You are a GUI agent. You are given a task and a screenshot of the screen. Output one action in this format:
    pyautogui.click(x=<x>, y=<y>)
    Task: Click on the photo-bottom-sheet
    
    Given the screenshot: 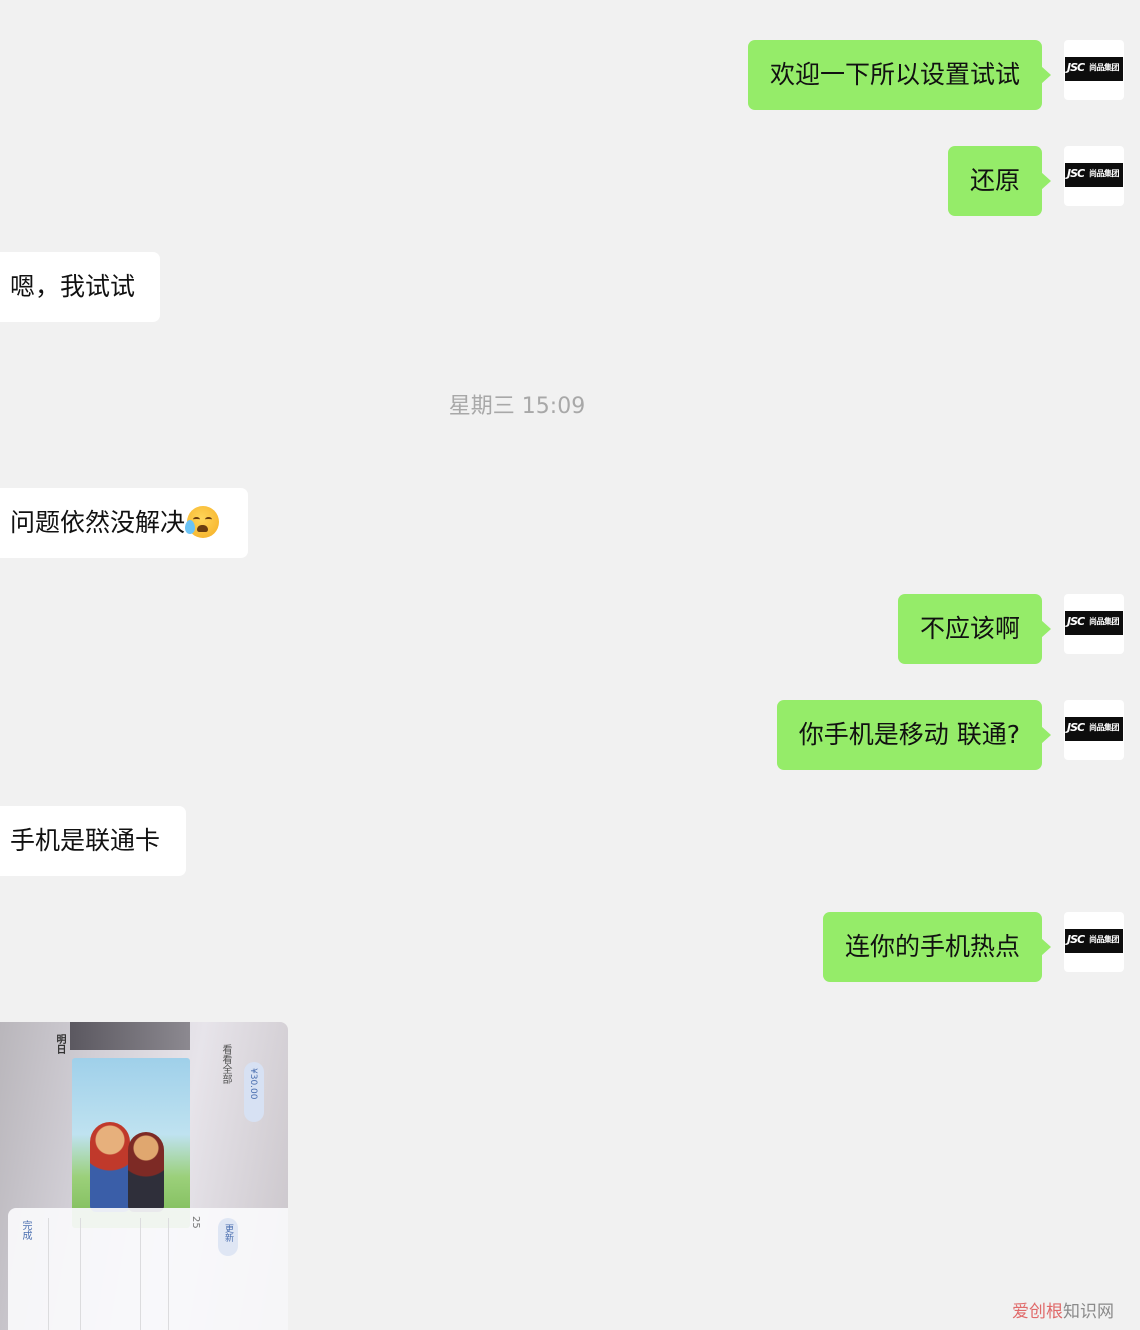 What is the action you would take?
    pyautogui.click(x=148, y=1269)
    